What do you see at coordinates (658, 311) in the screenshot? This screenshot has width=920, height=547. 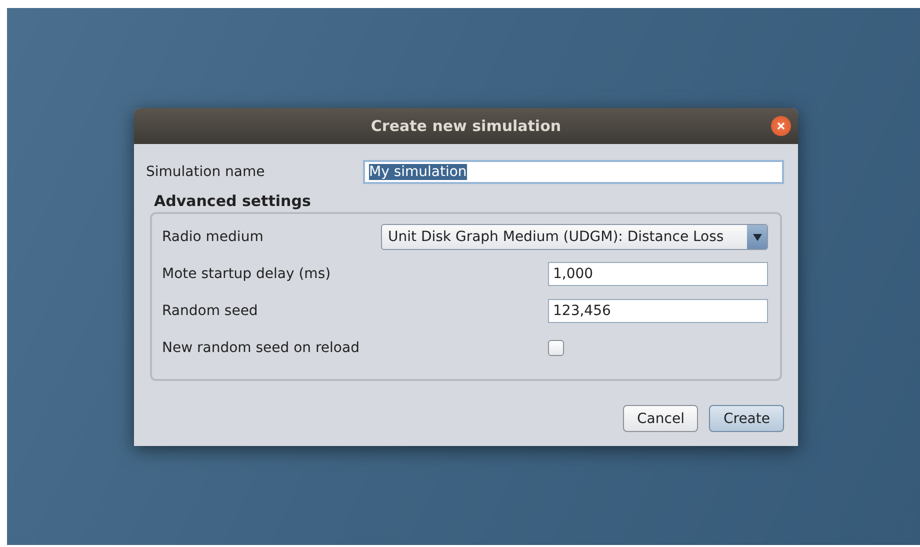 I see `input-field: 123,456` at bounding box center [658, 311].